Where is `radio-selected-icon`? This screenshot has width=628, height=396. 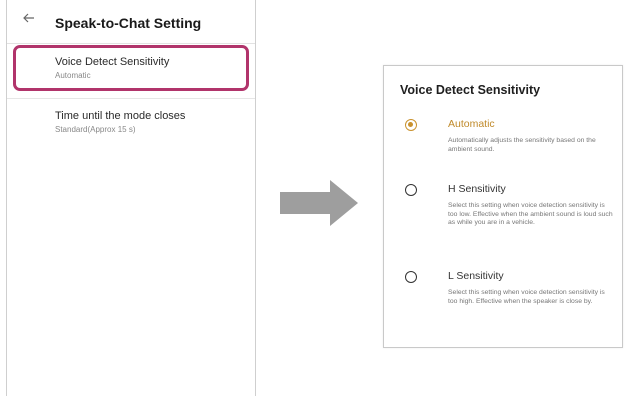
radio-selected-icon is located at coordinates (411, 125).